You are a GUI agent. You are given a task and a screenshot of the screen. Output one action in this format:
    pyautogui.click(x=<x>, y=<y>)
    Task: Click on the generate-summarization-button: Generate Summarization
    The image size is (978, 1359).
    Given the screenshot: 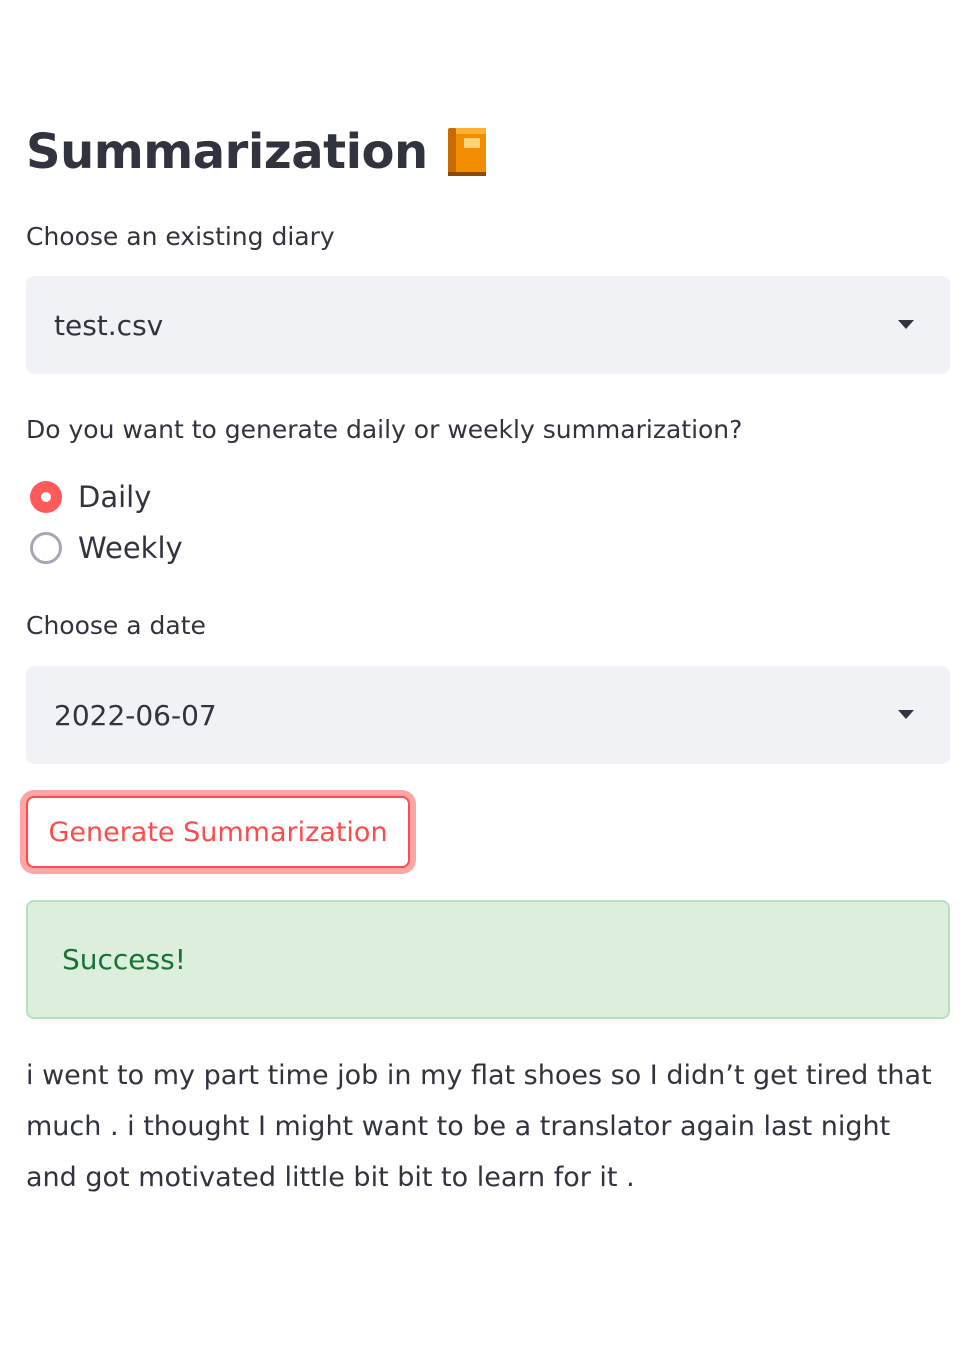 What is the action you would take?
    pyautogui.click(x=218, y=832)
    